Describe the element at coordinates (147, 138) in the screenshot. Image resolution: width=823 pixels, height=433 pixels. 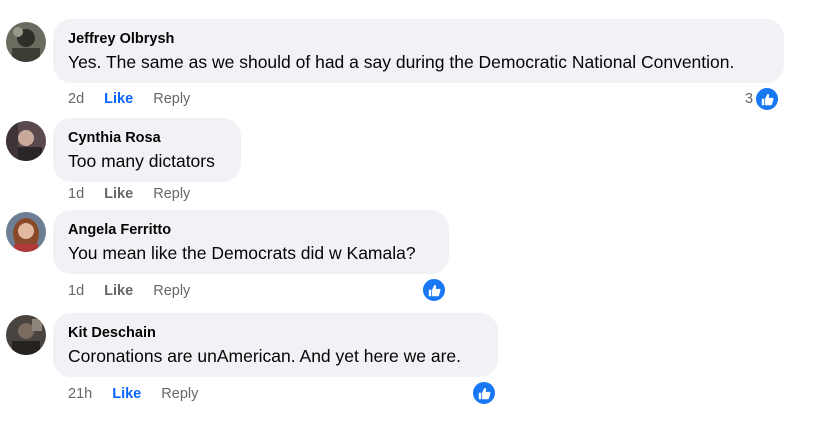
I see `comment-author: Cynthia Rosa` at that location.